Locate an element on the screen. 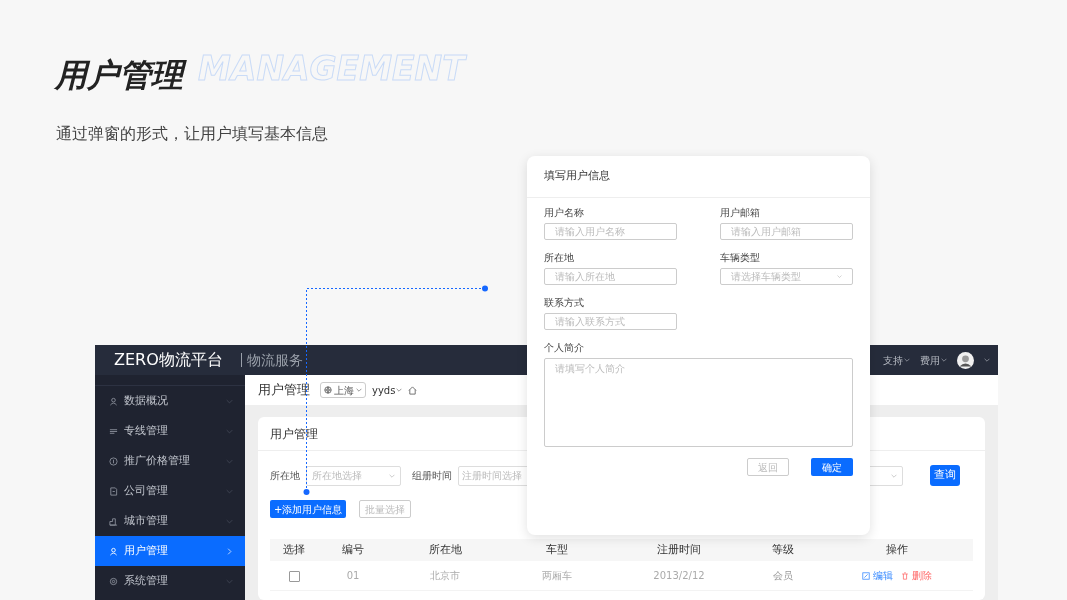 This screenshot has width=1067, height=600. table-cell-text: 北京市 is located at coordinates (445, 576).